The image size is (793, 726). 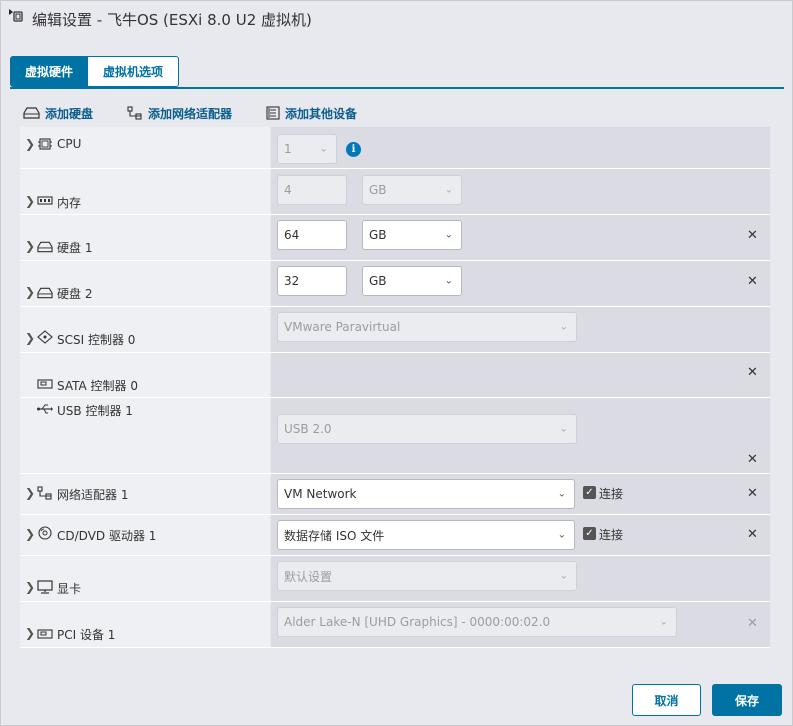 What do you see at coordinates (427, 327) in the screenshot?
I see `scsi-type-select: VMware Paravirtual ⌄` at bounding box center [427, 327].